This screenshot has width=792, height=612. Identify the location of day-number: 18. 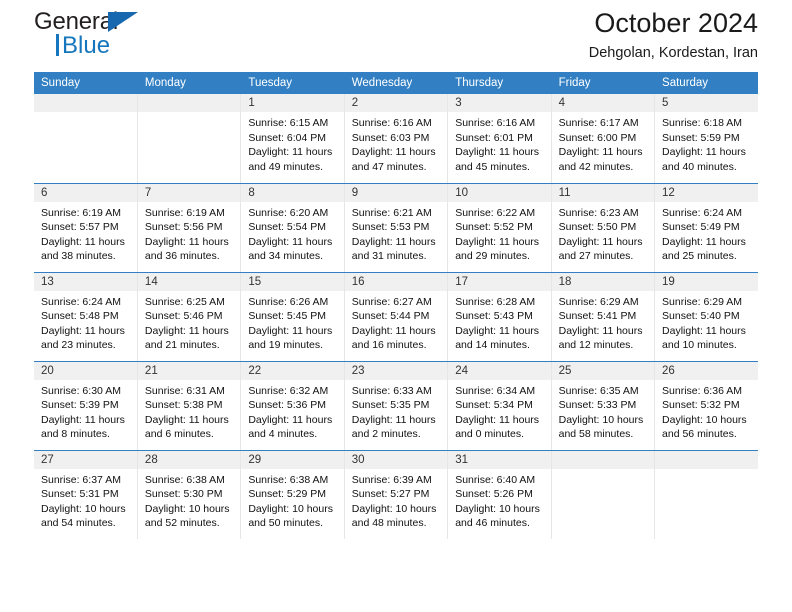
(603, 281).